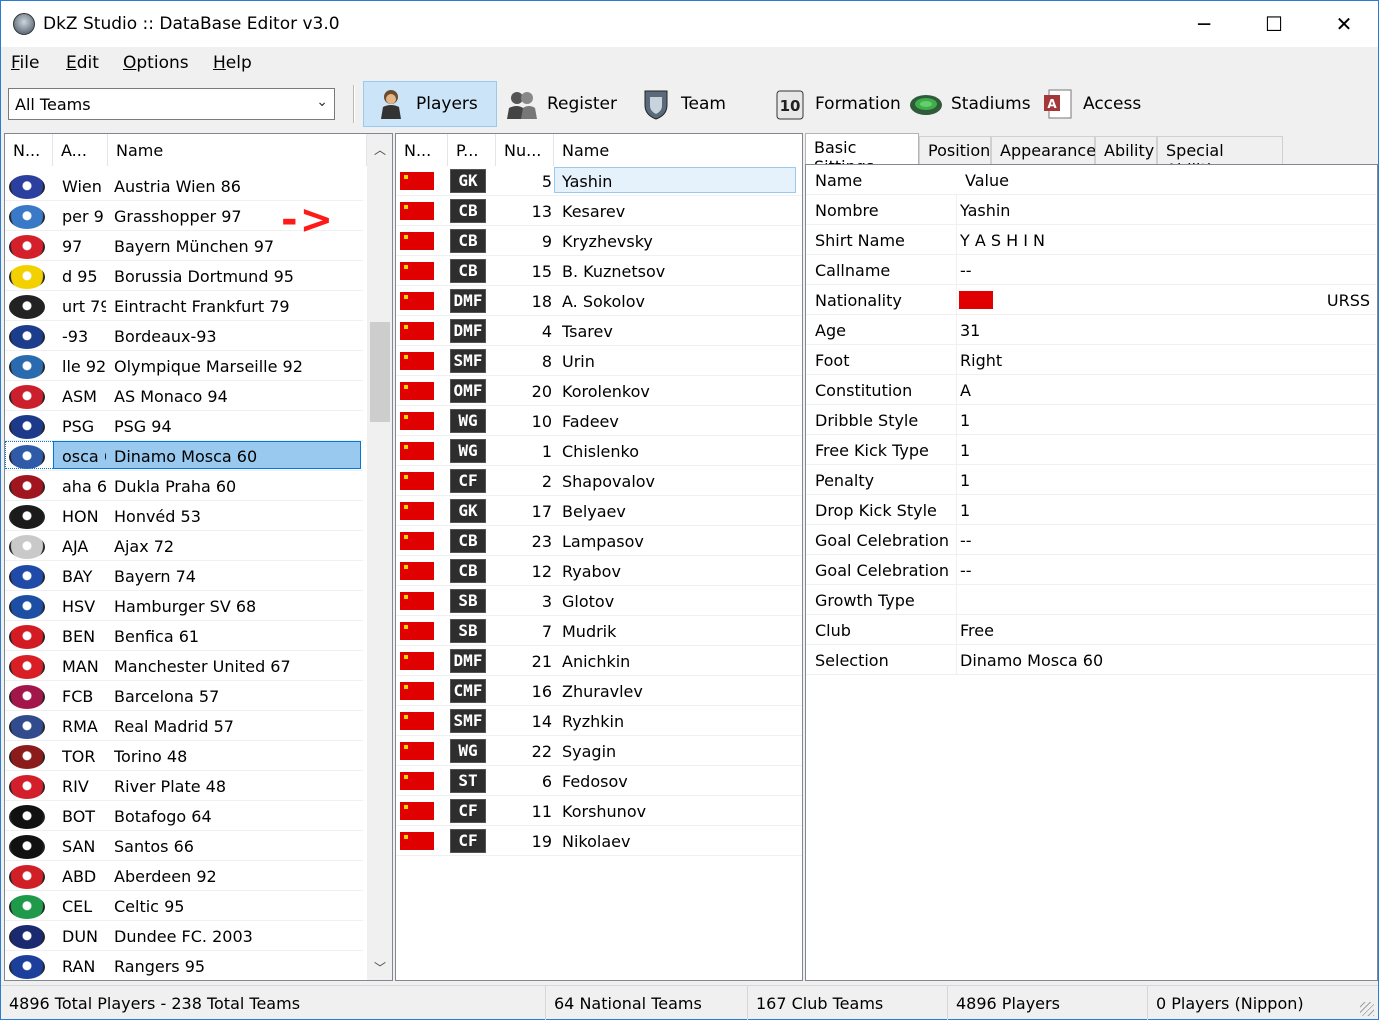  Describe the element at coordinates (184, 276) in the screenshot. I see `team-row: d 95 Borussia Dortmund 95` at that location.